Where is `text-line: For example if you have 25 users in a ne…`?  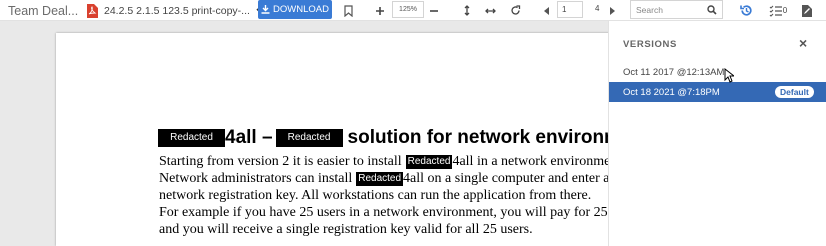
text-line: For example if you have 25 users in a ne… is located at coordinates (387, 212).